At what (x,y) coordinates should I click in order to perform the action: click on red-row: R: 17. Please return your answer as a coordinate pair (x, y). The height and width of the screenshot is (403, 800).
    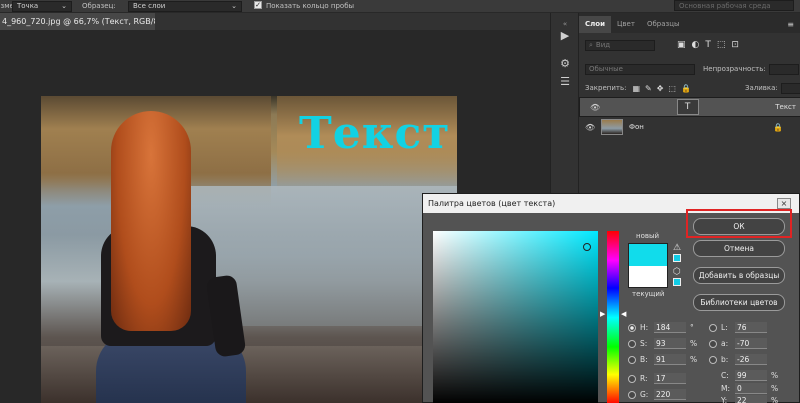
    Looking at the image, I should click on (657, 378).